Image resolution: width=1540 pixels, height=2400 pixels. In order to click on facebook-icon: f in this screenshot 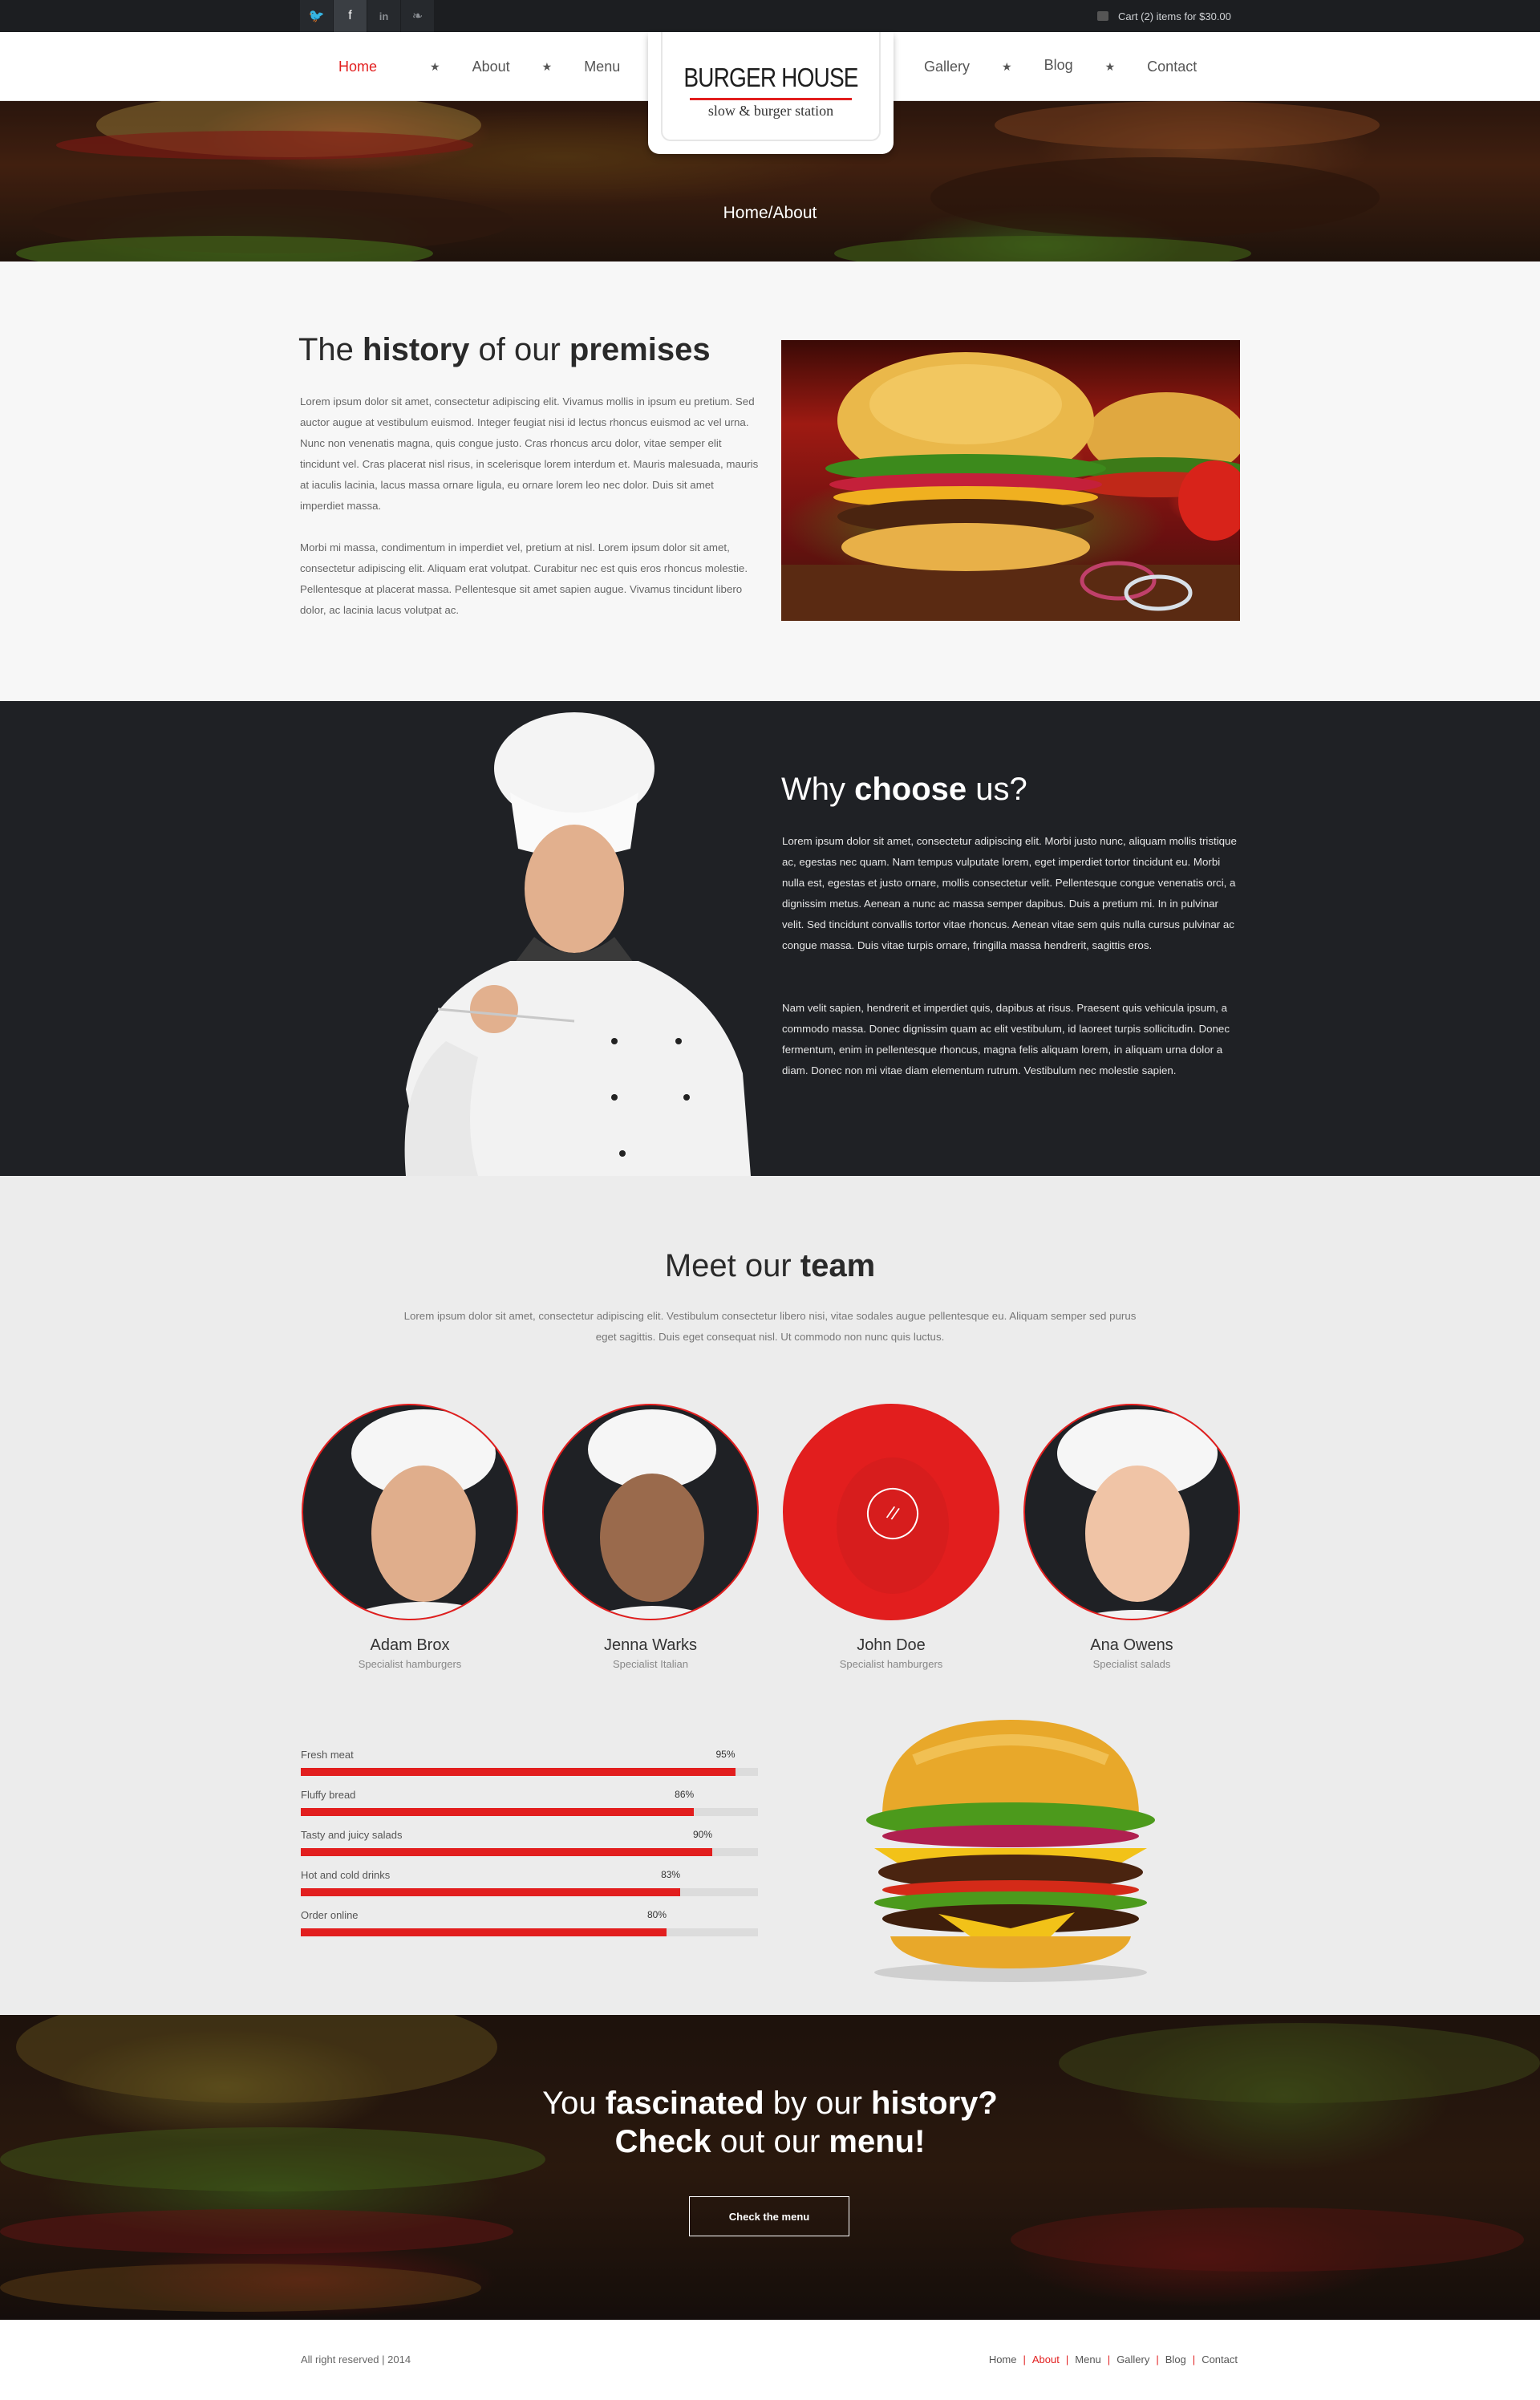, I will do `click(350, 16)`.